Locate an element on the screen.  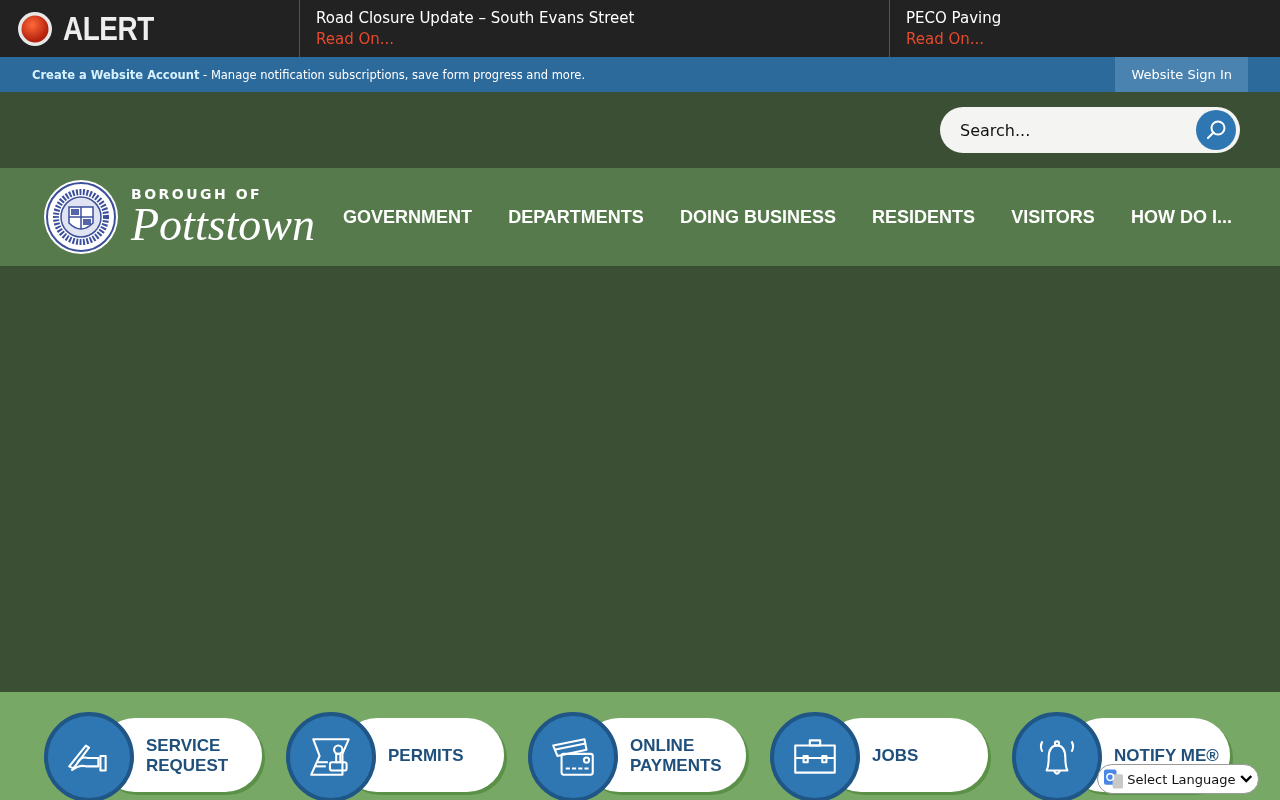
account-message: Create a Website Account - Manage notification subscriptions, save form progress and more. is located at coordinates (309, 74).